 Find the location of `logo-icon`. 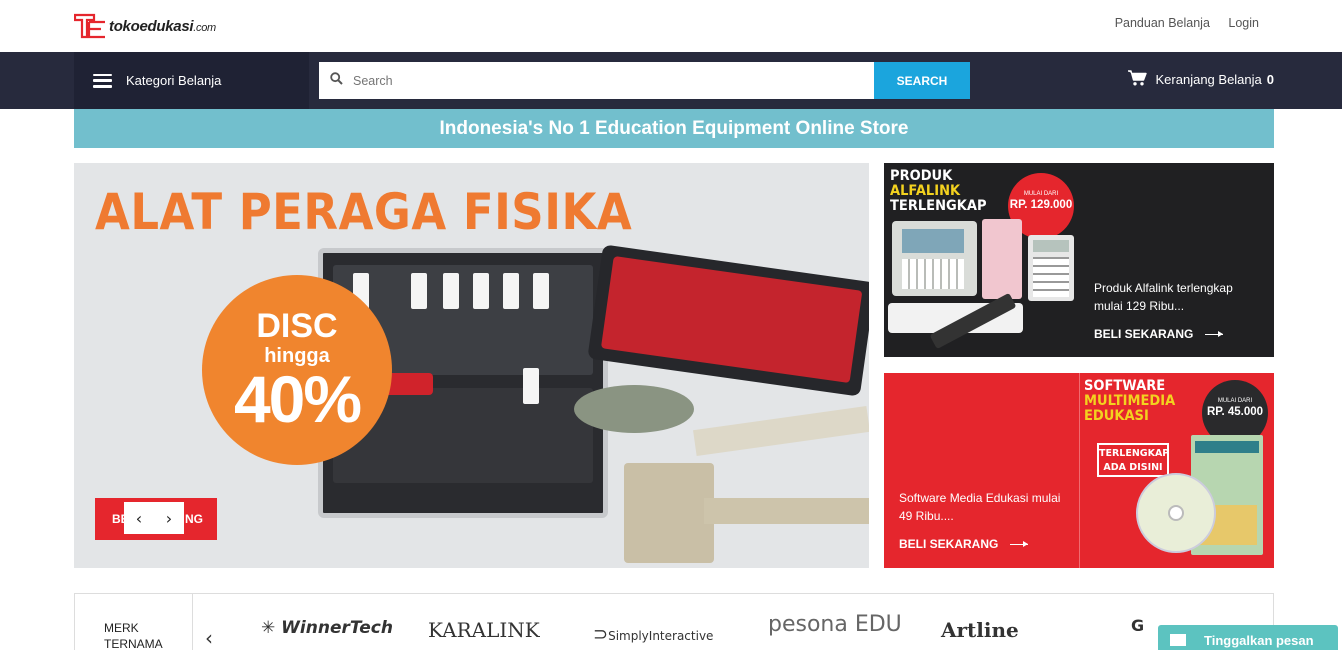

logo-icon is located at coordinates (91, 26).